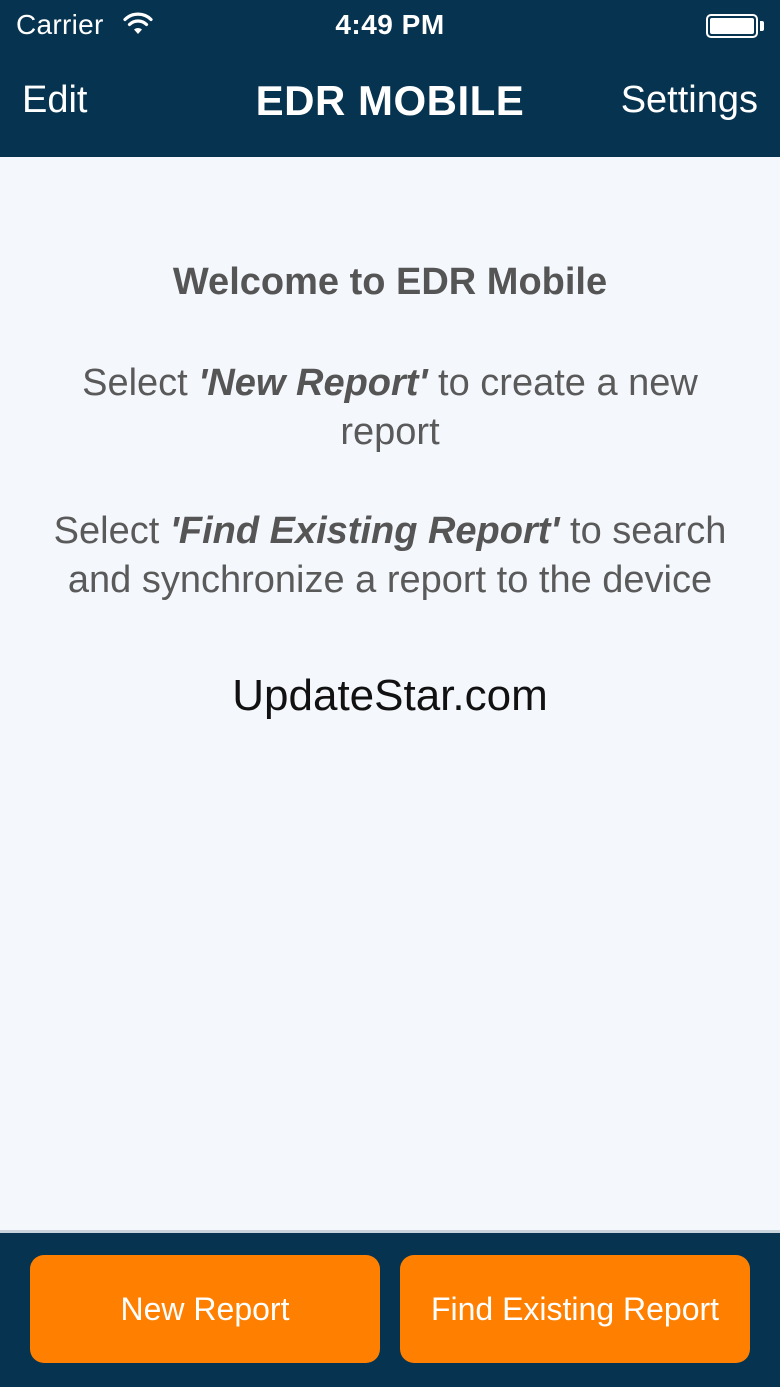 This screenshot has height=1387, width=780. What do you see at coordinates (390, 106) in the screenshot?
I see `navigation-bar: Edit EDR MOBILE Settings` at bounding box center [390, 106].